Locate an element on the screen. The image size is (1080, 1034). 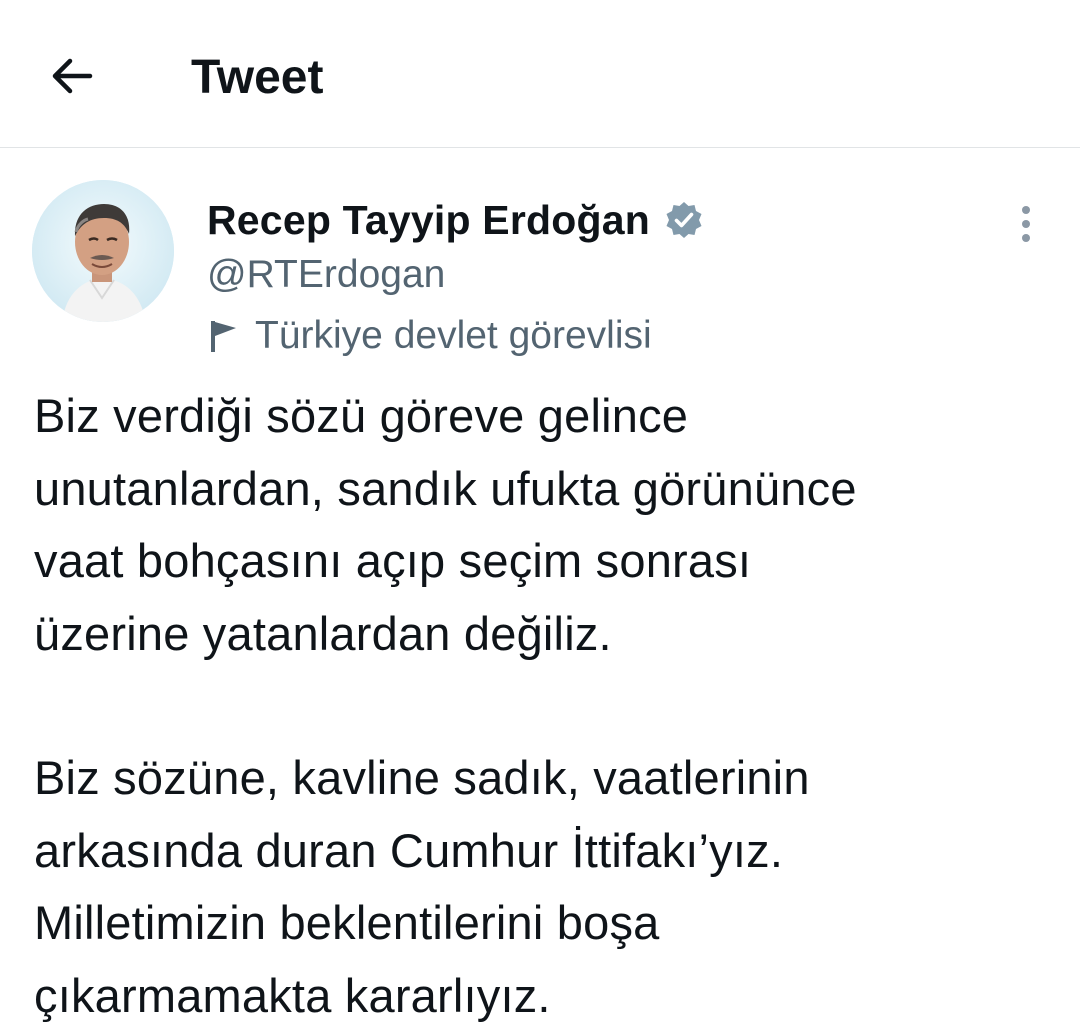
affiliation-label: Türkiye devlet görevlisi is located at coordinates (455, 336).